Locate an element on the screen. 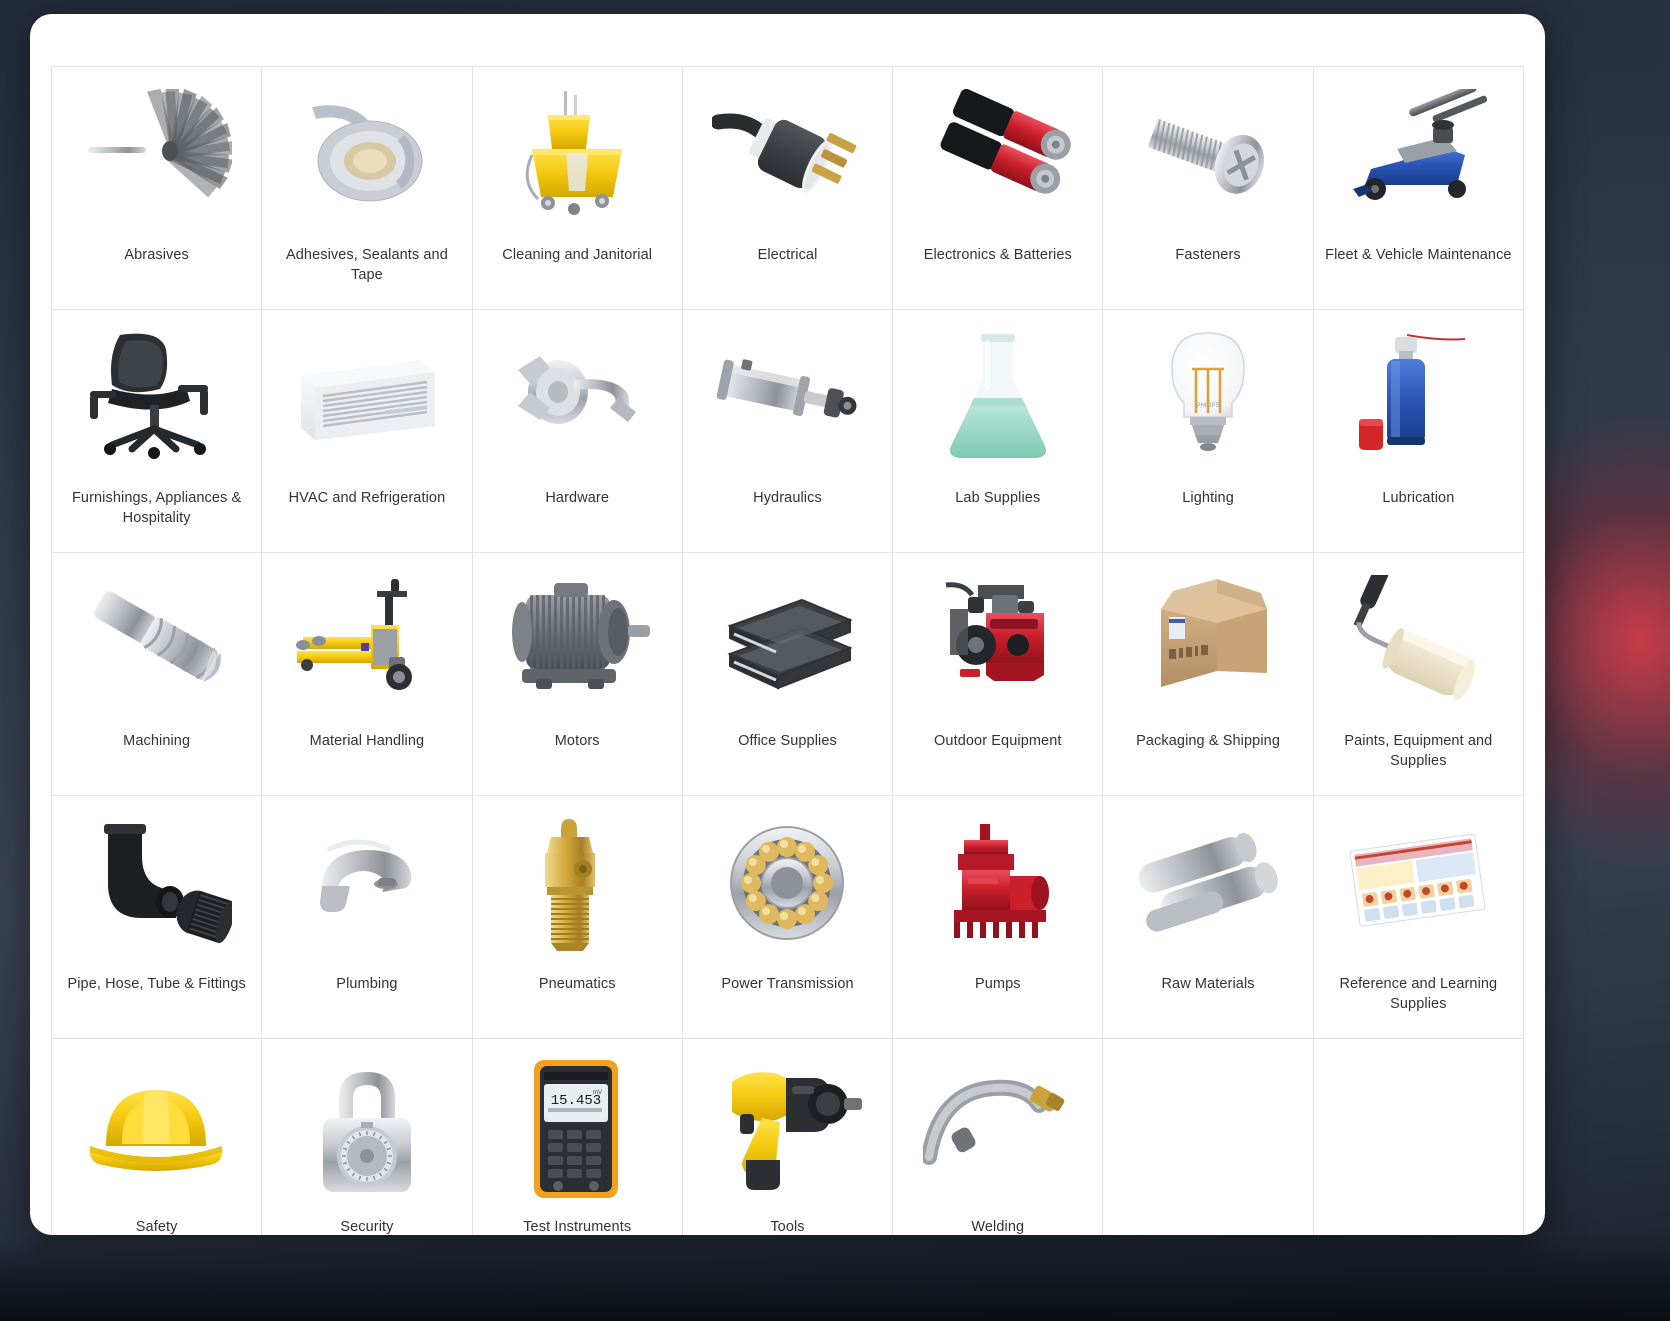 The image size is (1670, 1321). erlenmeyer-flask-icon is located at coordinates (997, 397).